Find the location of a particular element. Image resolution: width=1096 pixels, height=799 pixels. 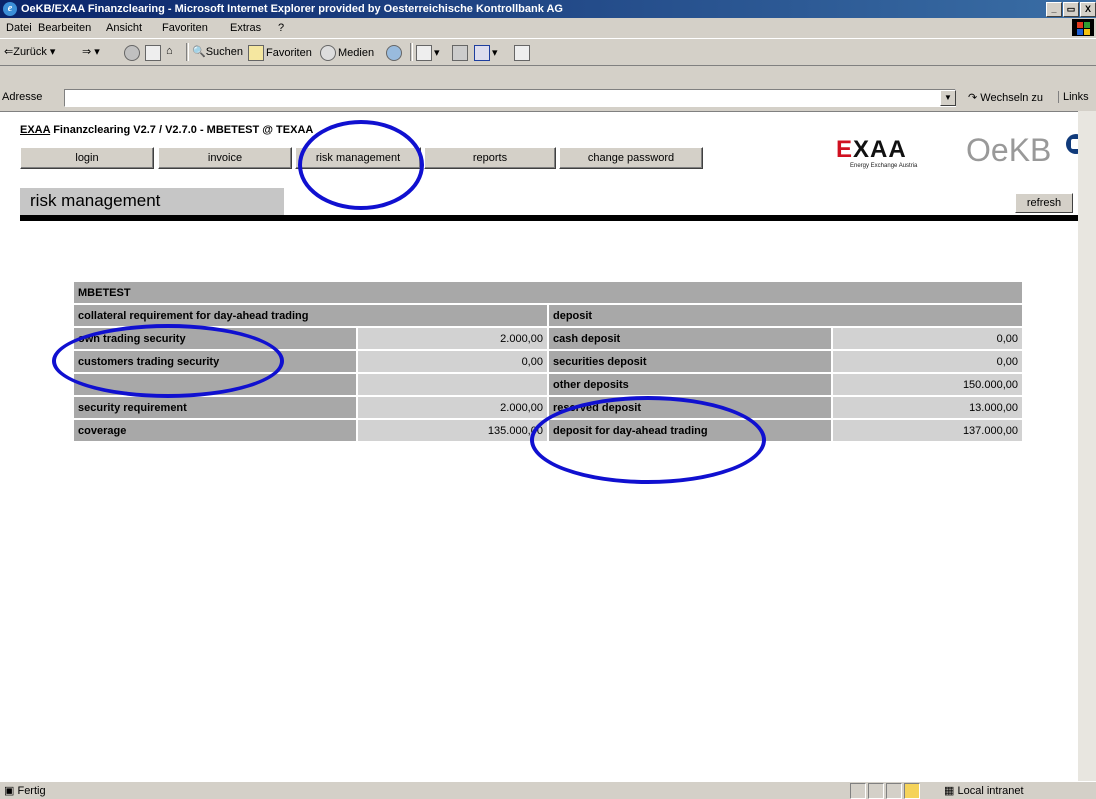

oekb-logo: OeKB is located at coordinates (1026, 150).